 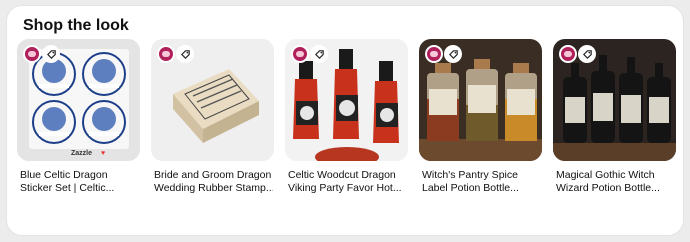 I want to click on product-image: Zazzle ♥, so click(x=78, y=100).